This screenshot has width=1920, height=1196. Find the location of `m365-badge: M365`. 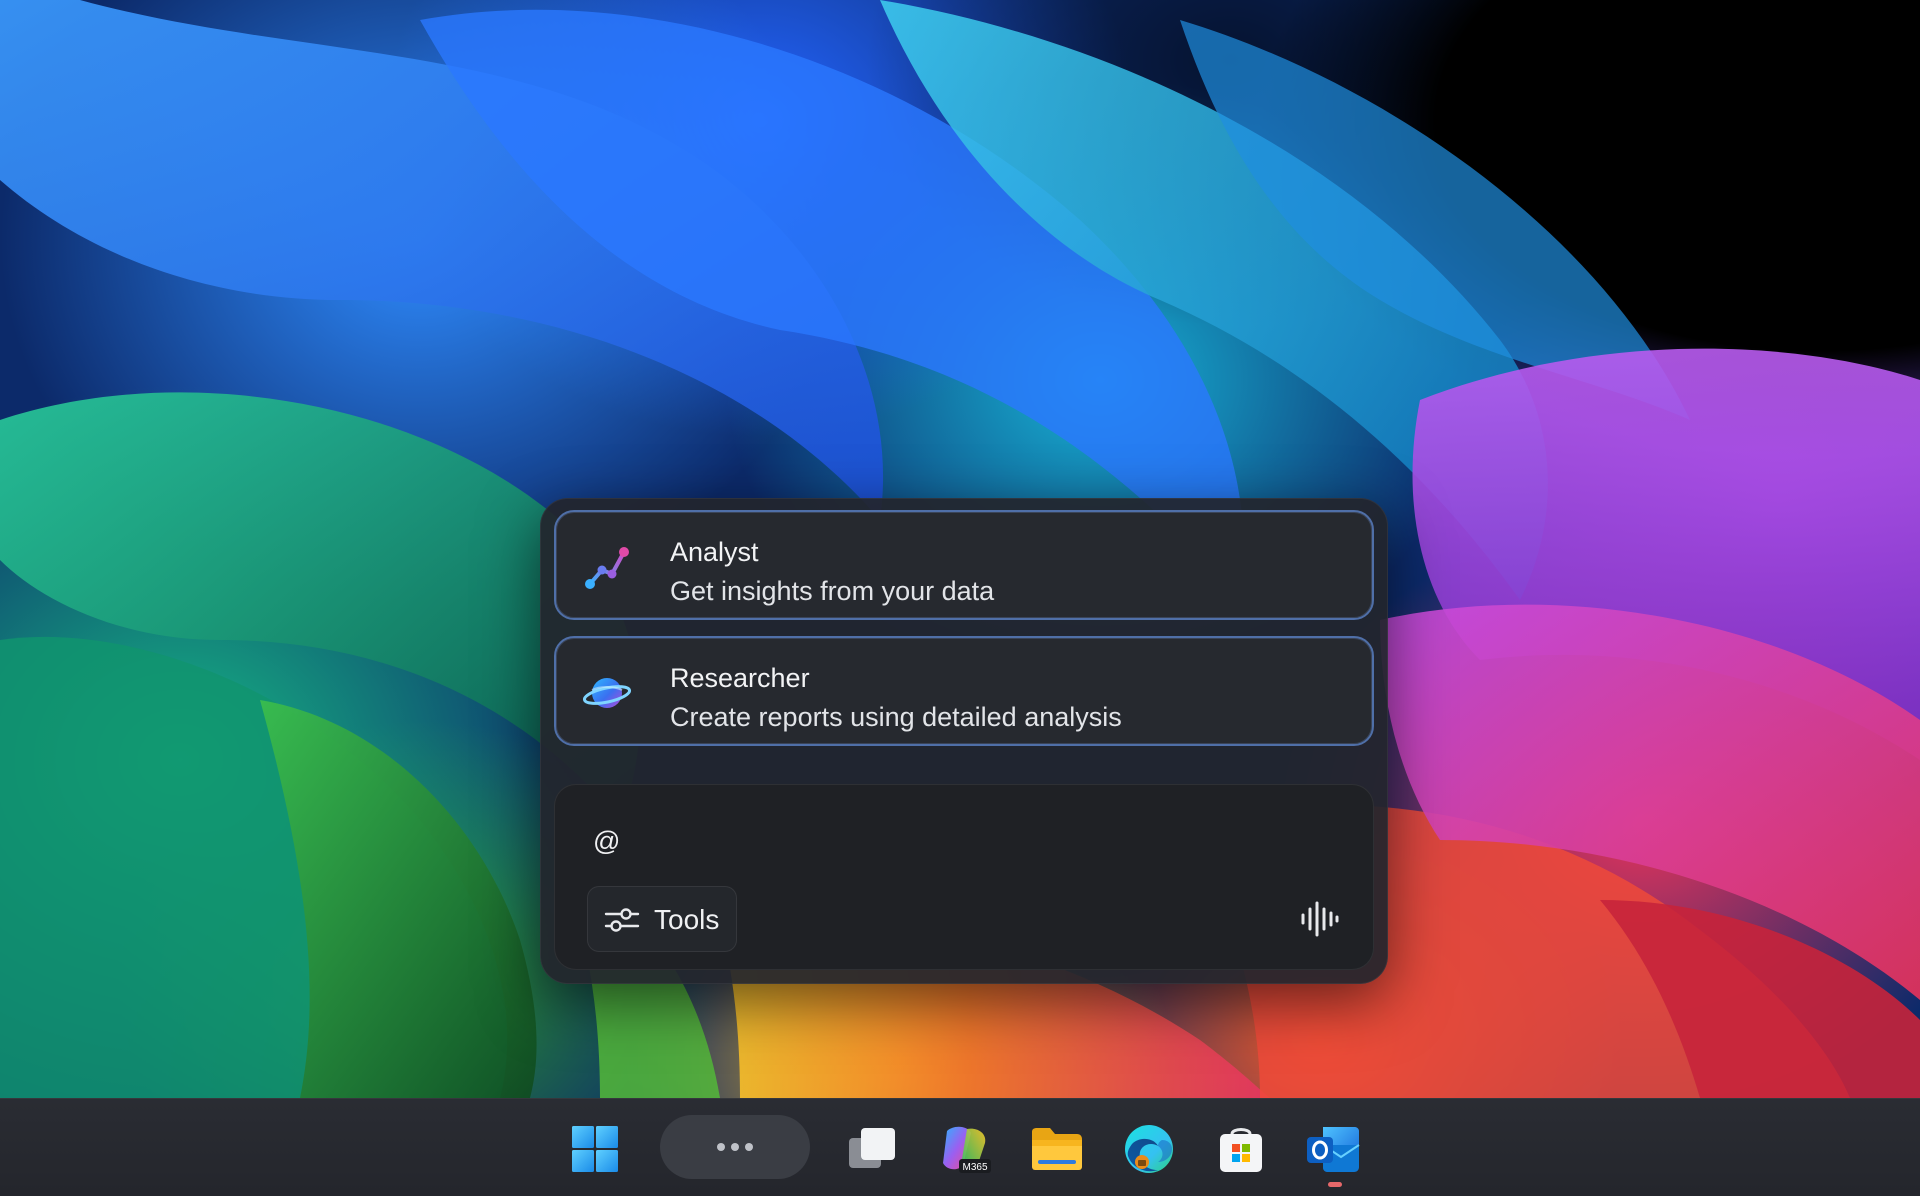

m365-badge: M365 is located at coordinates (974, 1167).